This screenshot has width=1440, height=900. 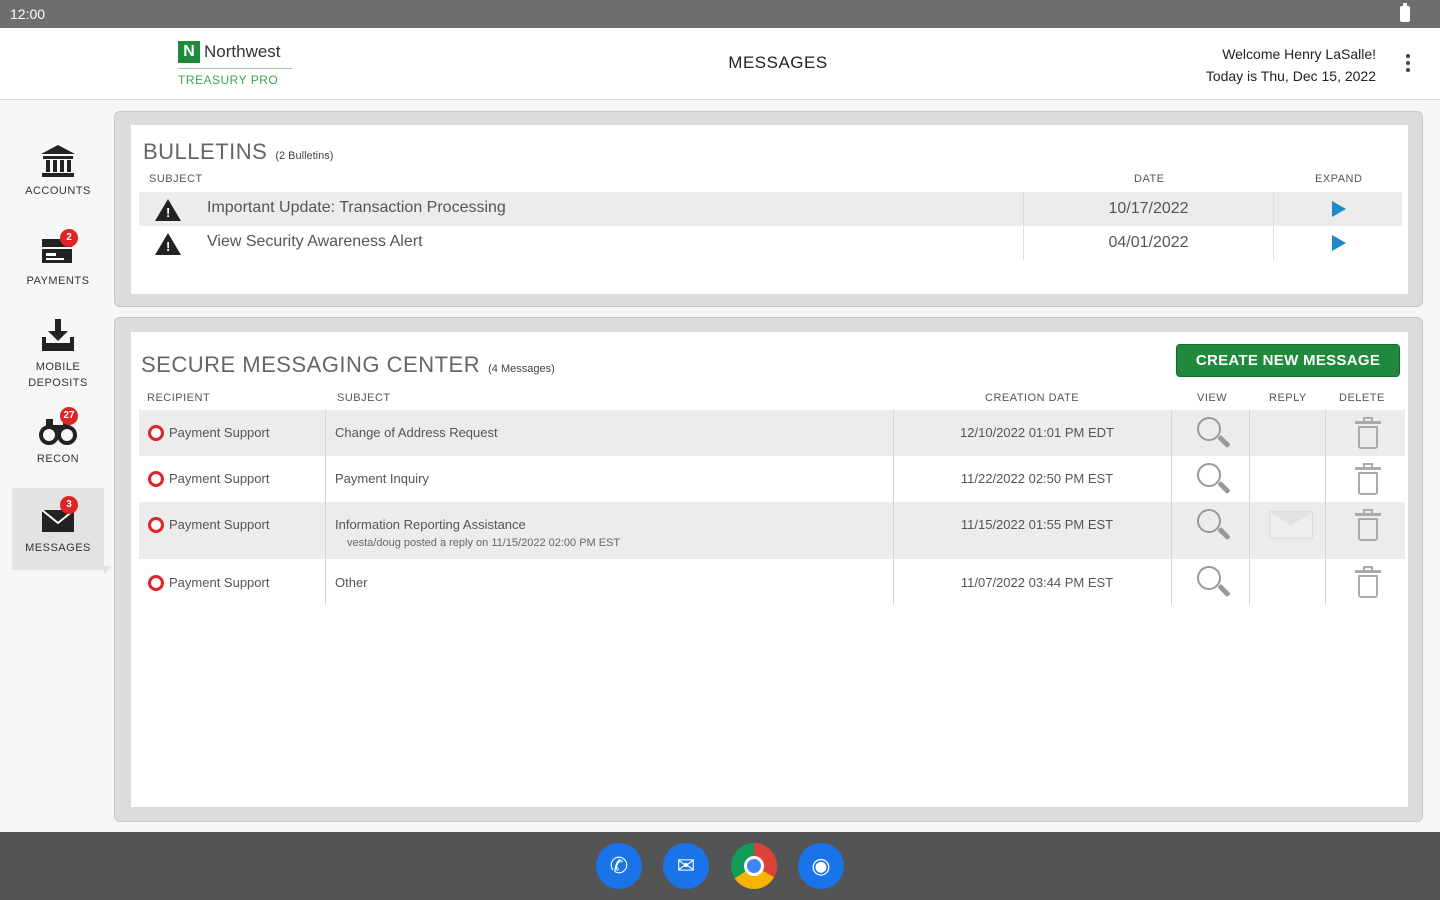 What do you see at coordinates (58, 459) in the screenshot?
I see `sidebar-item-label: RECON` at bounding box center [58, 459].